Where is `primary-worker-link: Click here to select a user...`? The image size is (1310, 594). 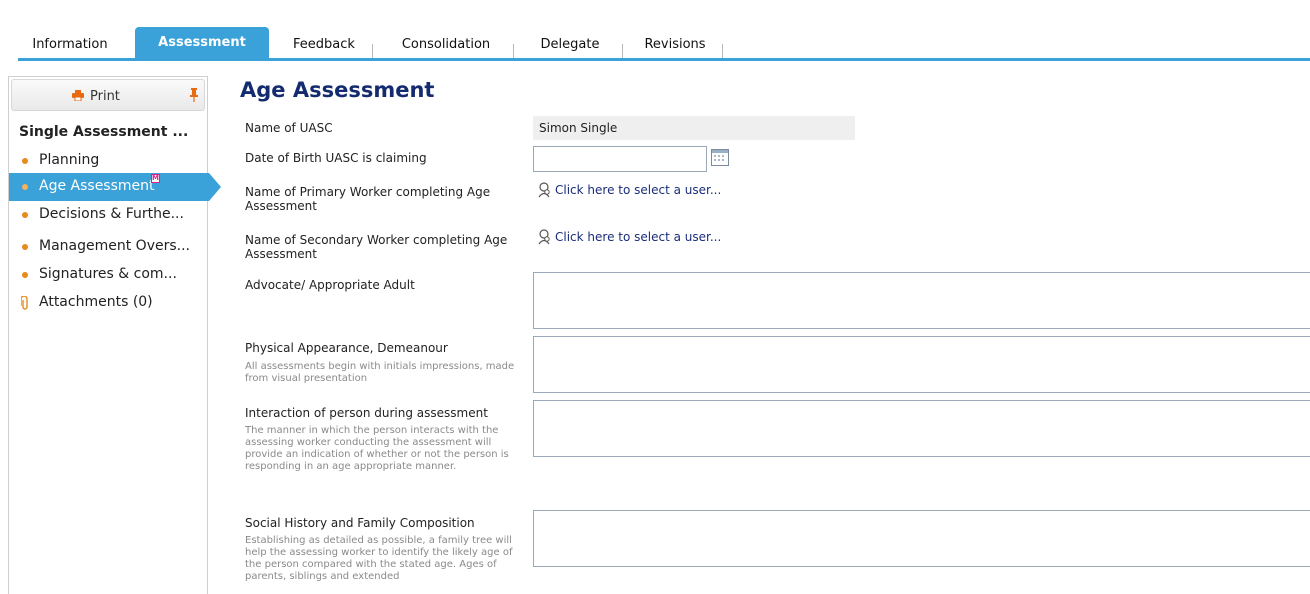
primary-worker-link: Click here to select a user... is located at coordinates (638, 190).